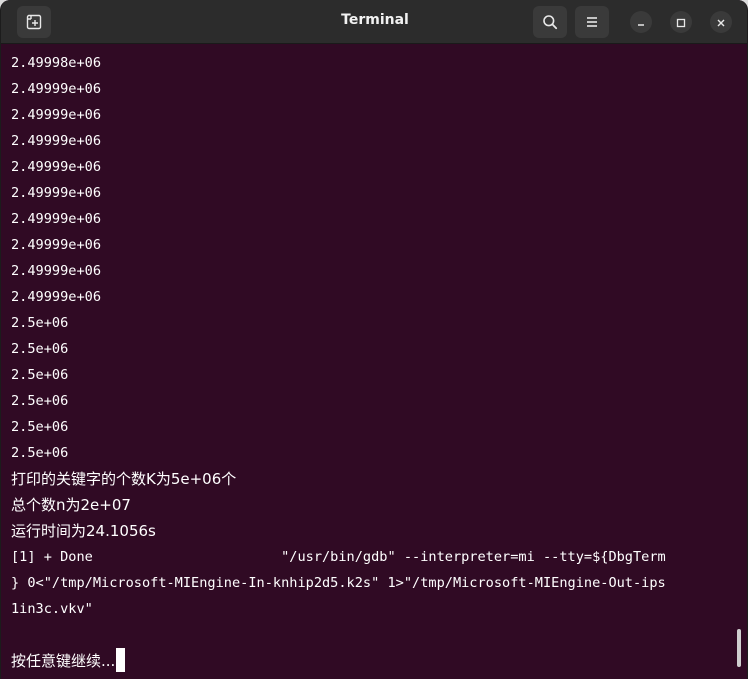  I want to click on terminal-line: 运行时间为24.1056s, so click(83, 531).